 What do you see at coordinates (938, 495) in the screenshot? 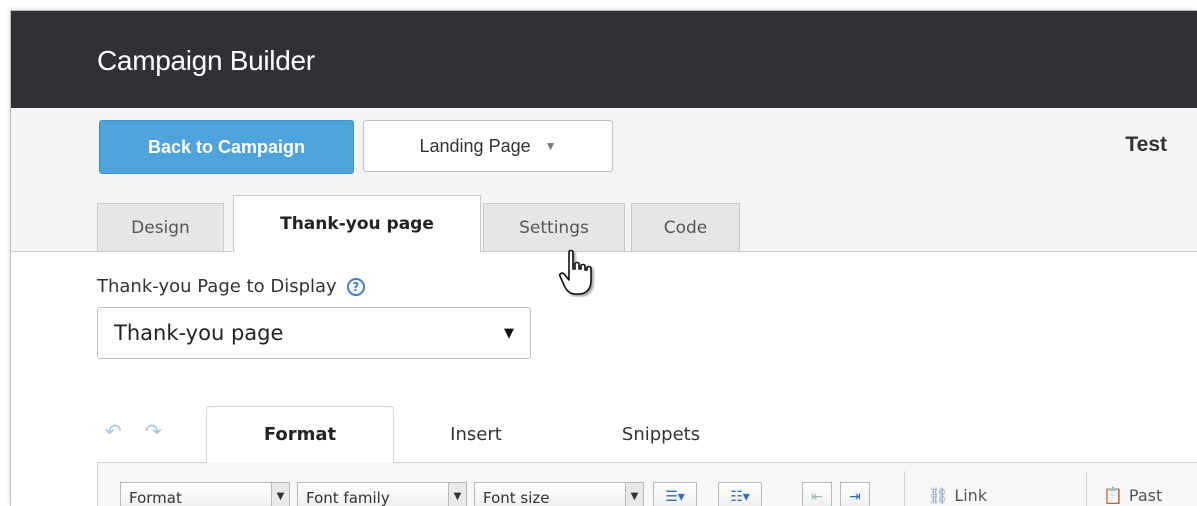
I see `link-icon: ⛓` at bounding box center [938, 495].